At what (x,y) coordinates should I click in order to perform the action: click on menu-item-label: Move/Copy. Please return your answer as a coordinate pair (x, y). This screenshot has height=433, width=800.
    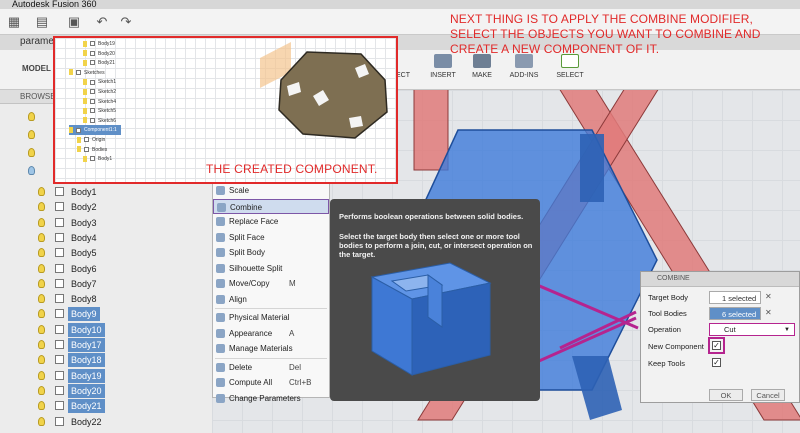
    Looking at the image, I should click on (249, 283).